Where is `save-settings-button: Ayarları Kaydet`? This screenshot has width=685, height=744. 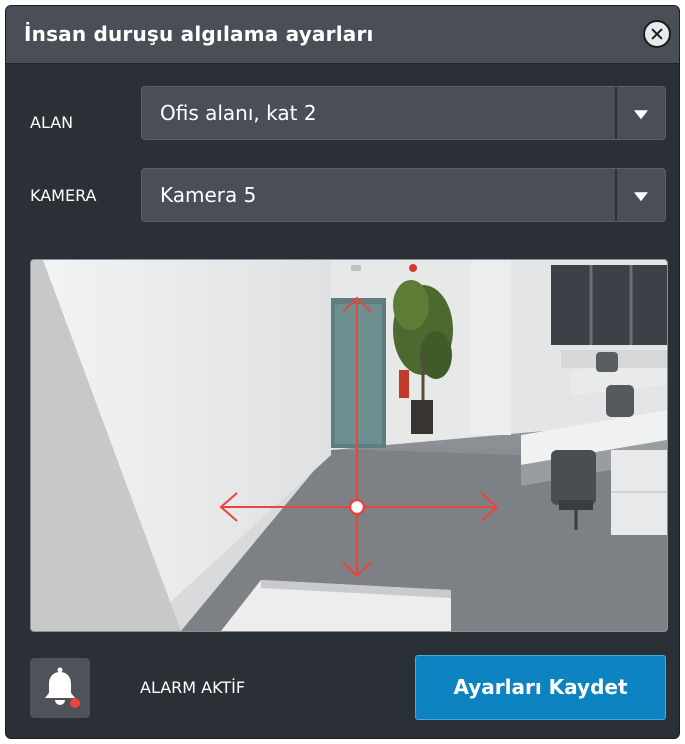
save-settings-button: Ayarları Kaydet is located at coordinates (540, 687).